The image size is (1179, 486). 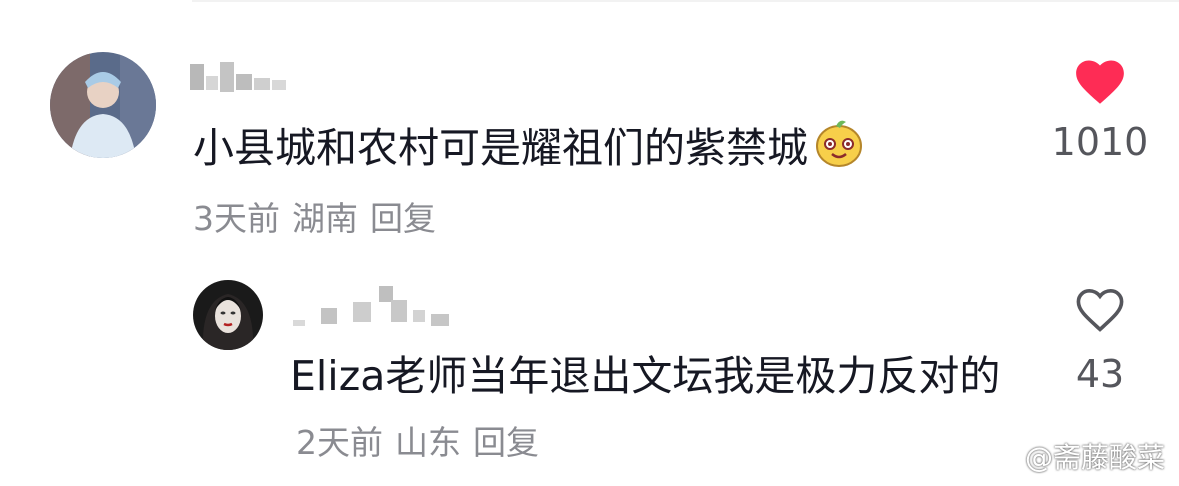 What do you see at coordinates (500, 148) in the screenshot?
I see `comment-body: 小县城和农村可是耀祖们的紫禁城` at bounding box center [500, 148].